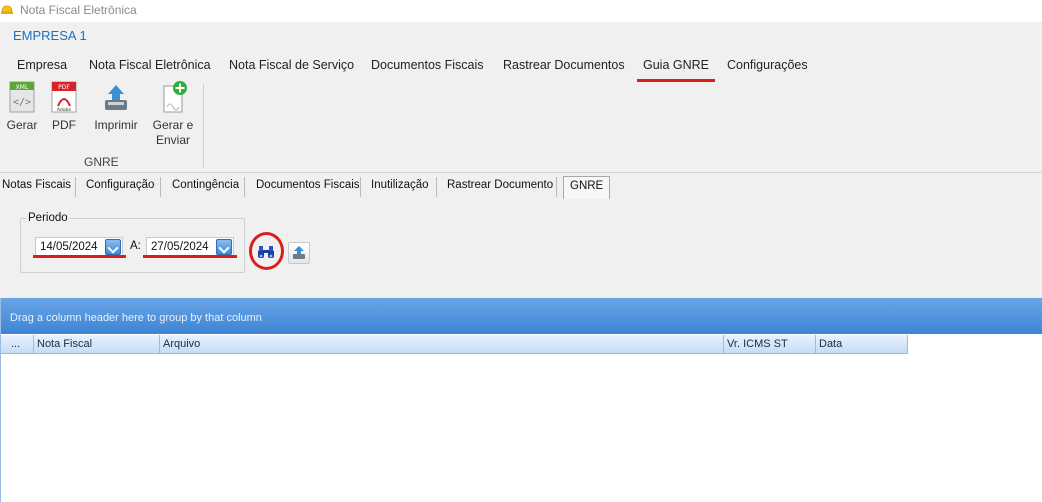 Image resolution: width=1042 pixels, height=502 pixels. I want to click on tab-gnre: GNRE, so click(587, 187).